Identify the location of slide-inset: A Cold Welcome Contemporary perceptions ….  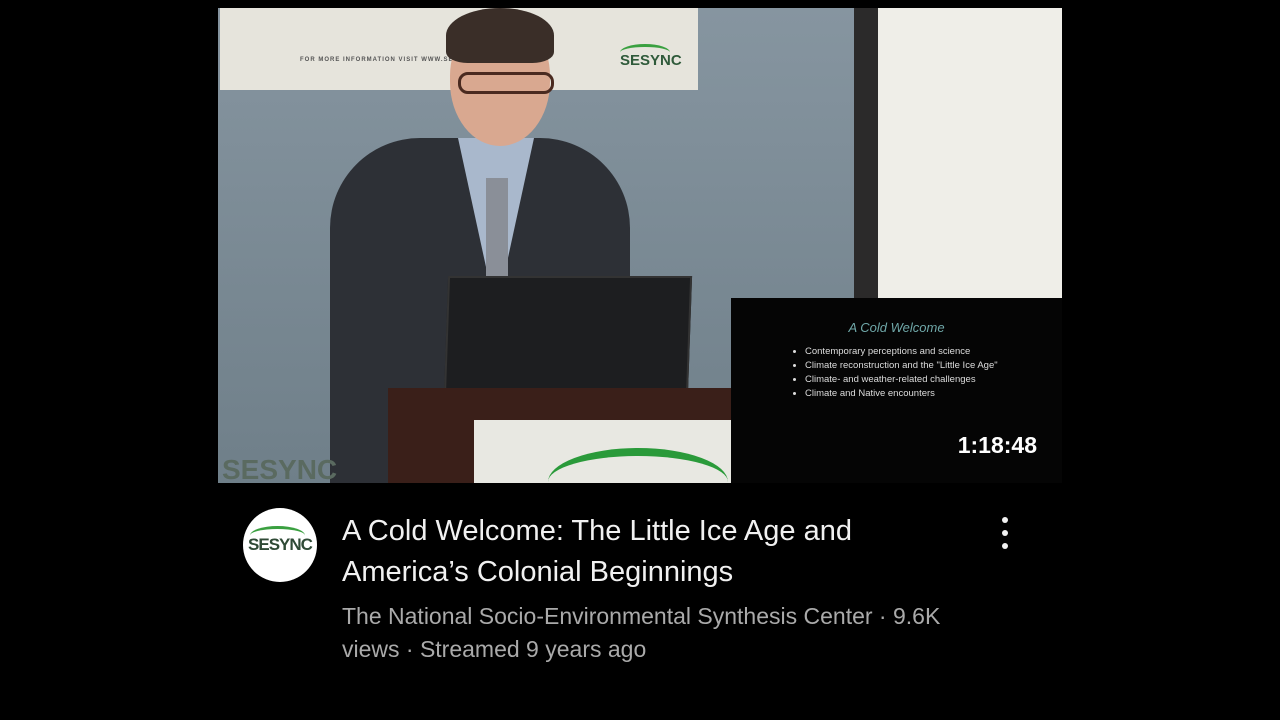
(896, 390).